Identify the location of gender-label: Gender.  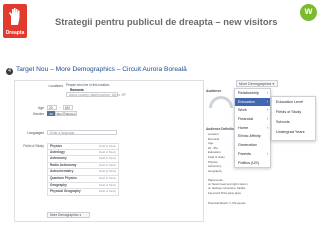
(38, 114).